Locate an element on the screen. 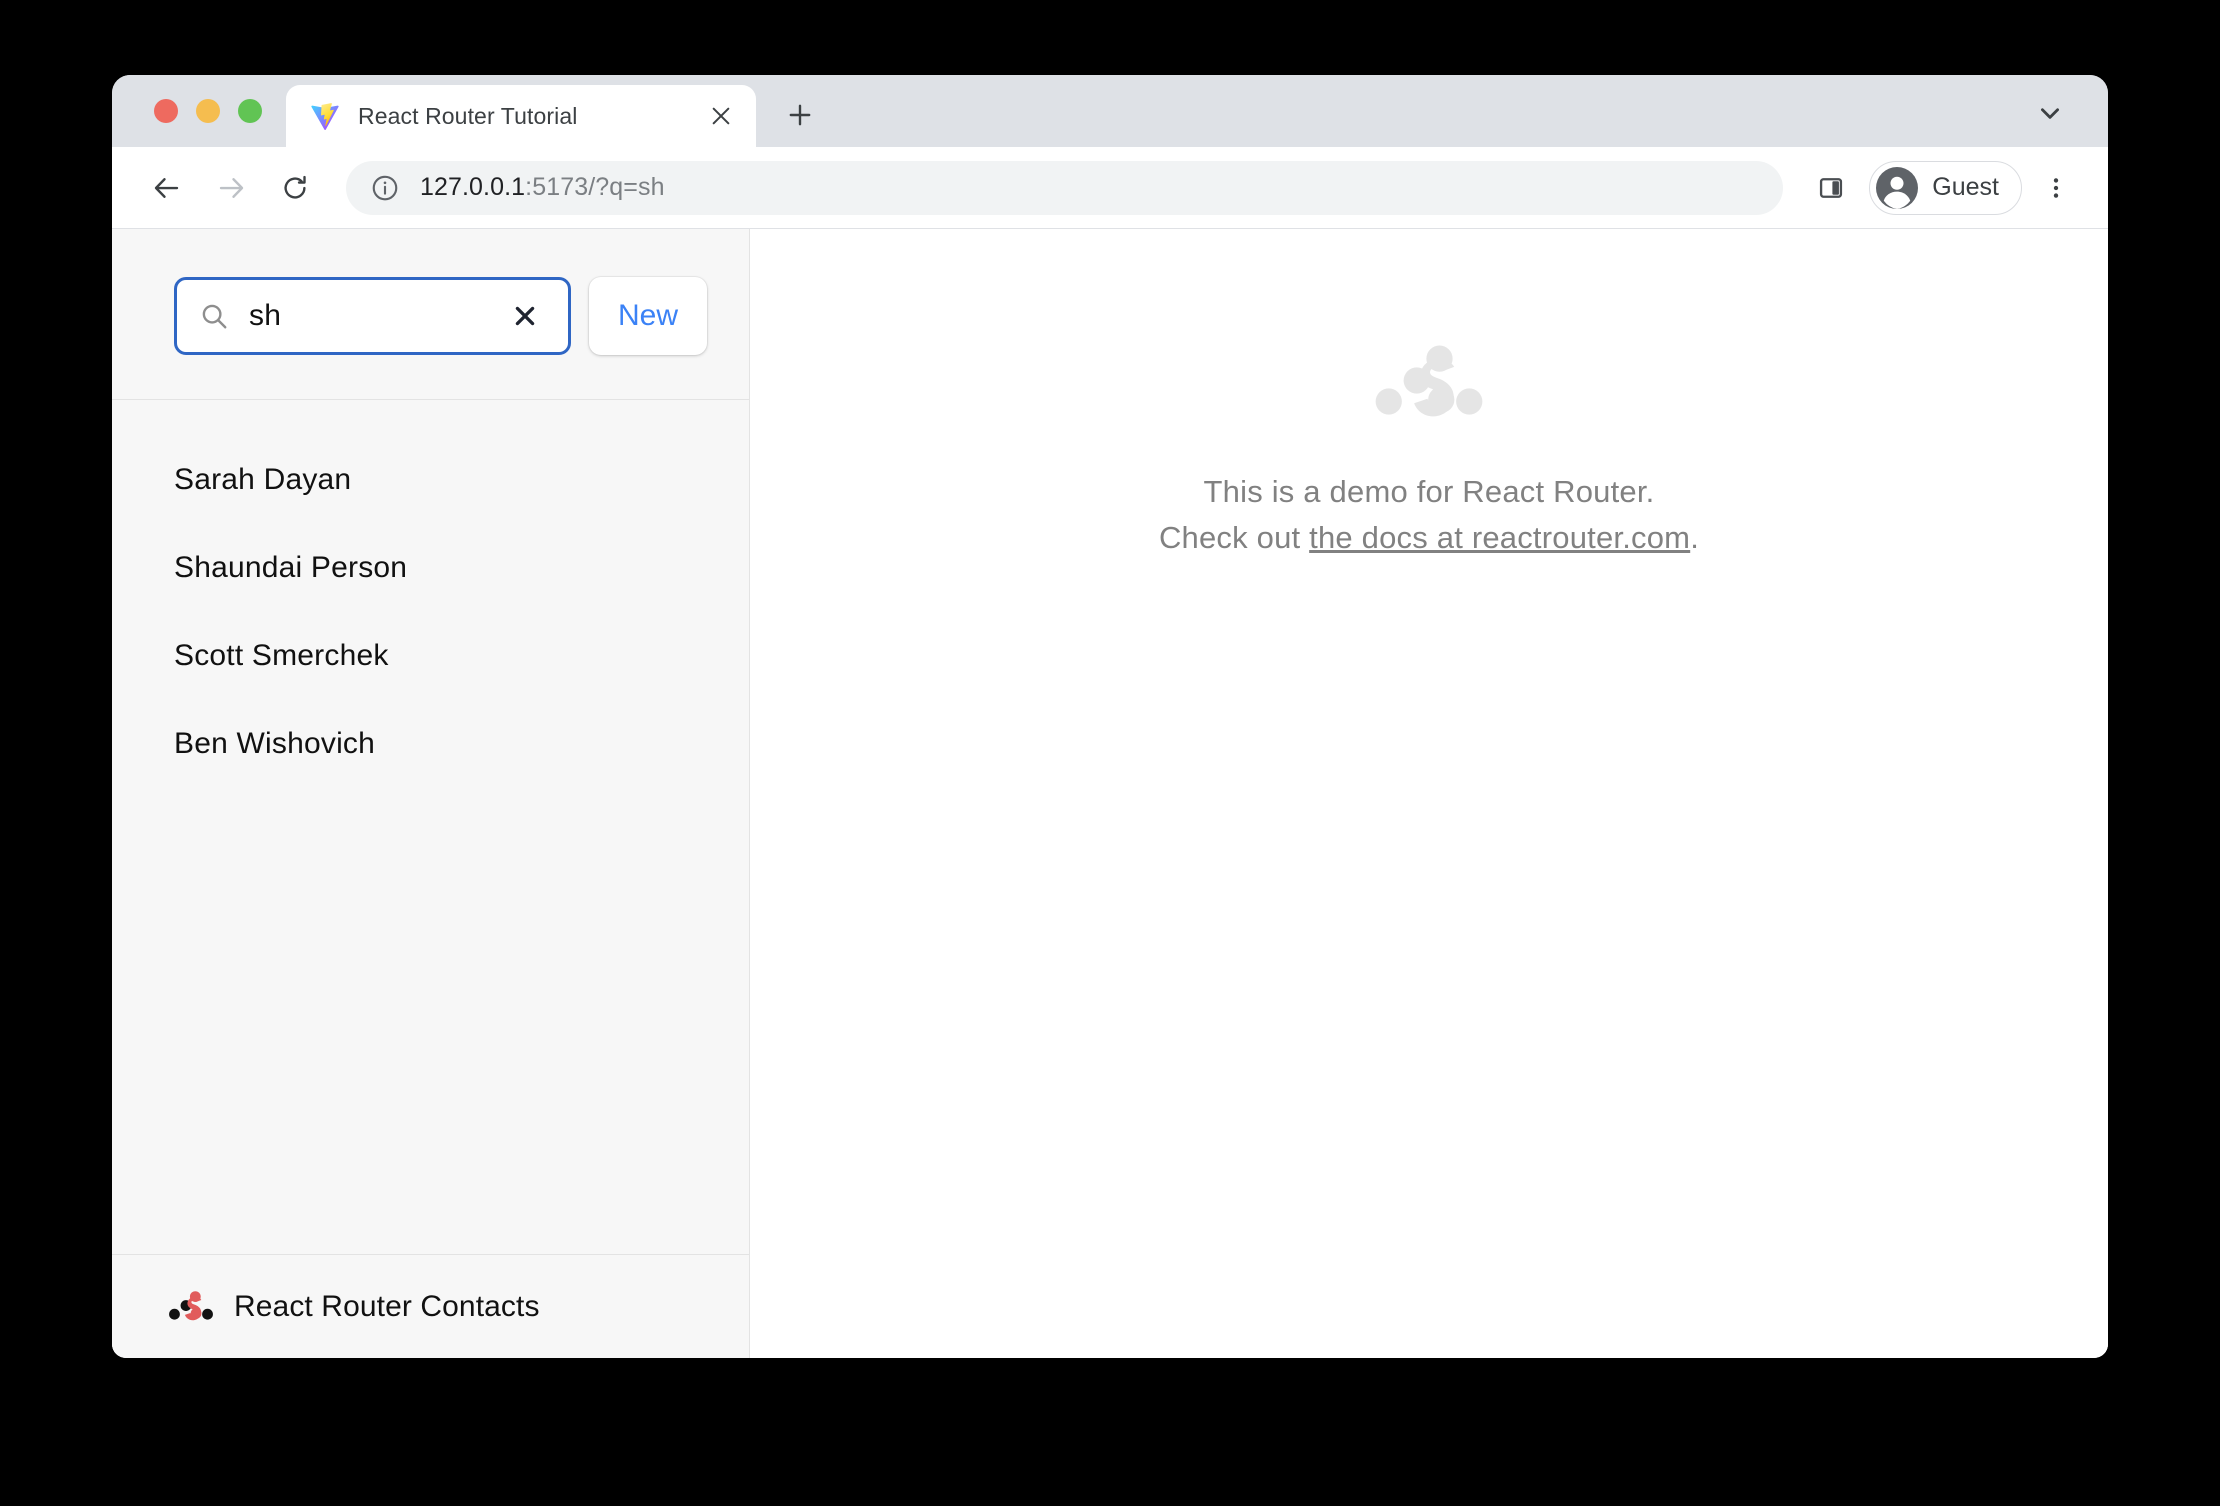 Image resolution: width=2220 pixels, height=1506 pixels. tab-title: React Router Tutorial is located at coordinates (468, 115).